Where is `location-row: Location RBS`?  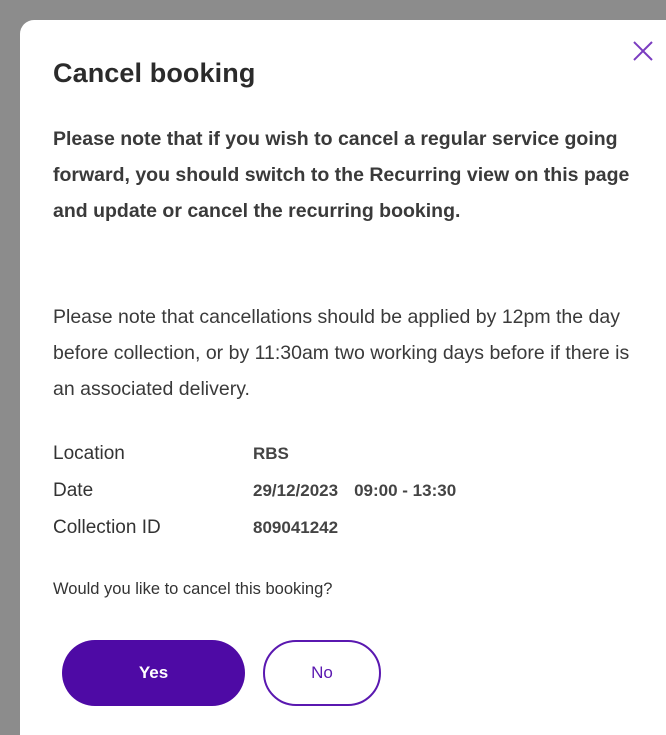
location-row: Location RBS is located at coordinates (254, 453).